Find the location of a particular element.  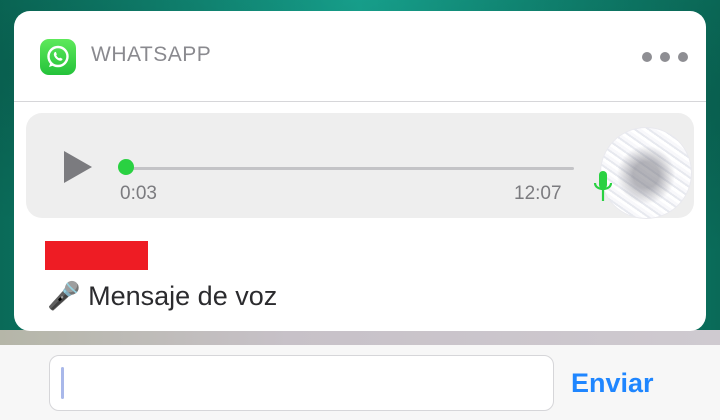

header-divider is located at coordinates (360, 101).